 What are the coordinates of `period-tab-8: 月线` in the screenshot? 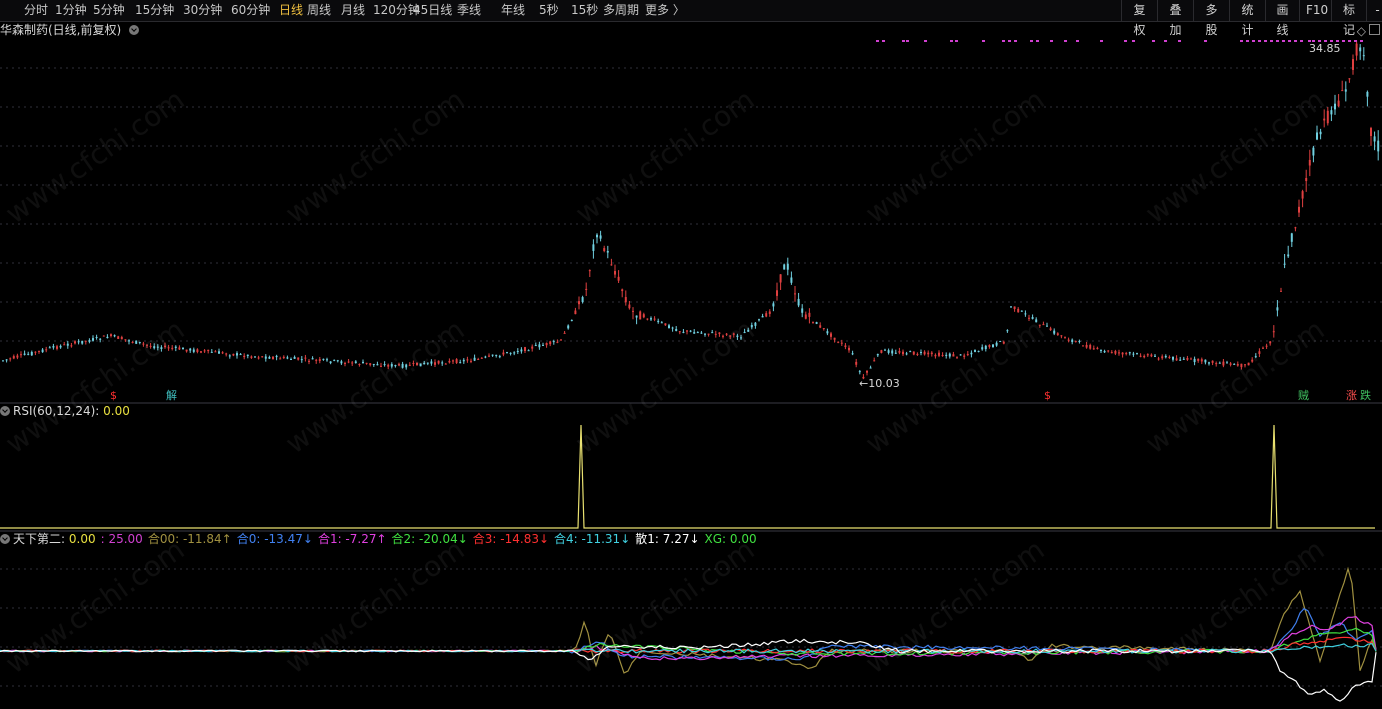 It's located at (353, 10).